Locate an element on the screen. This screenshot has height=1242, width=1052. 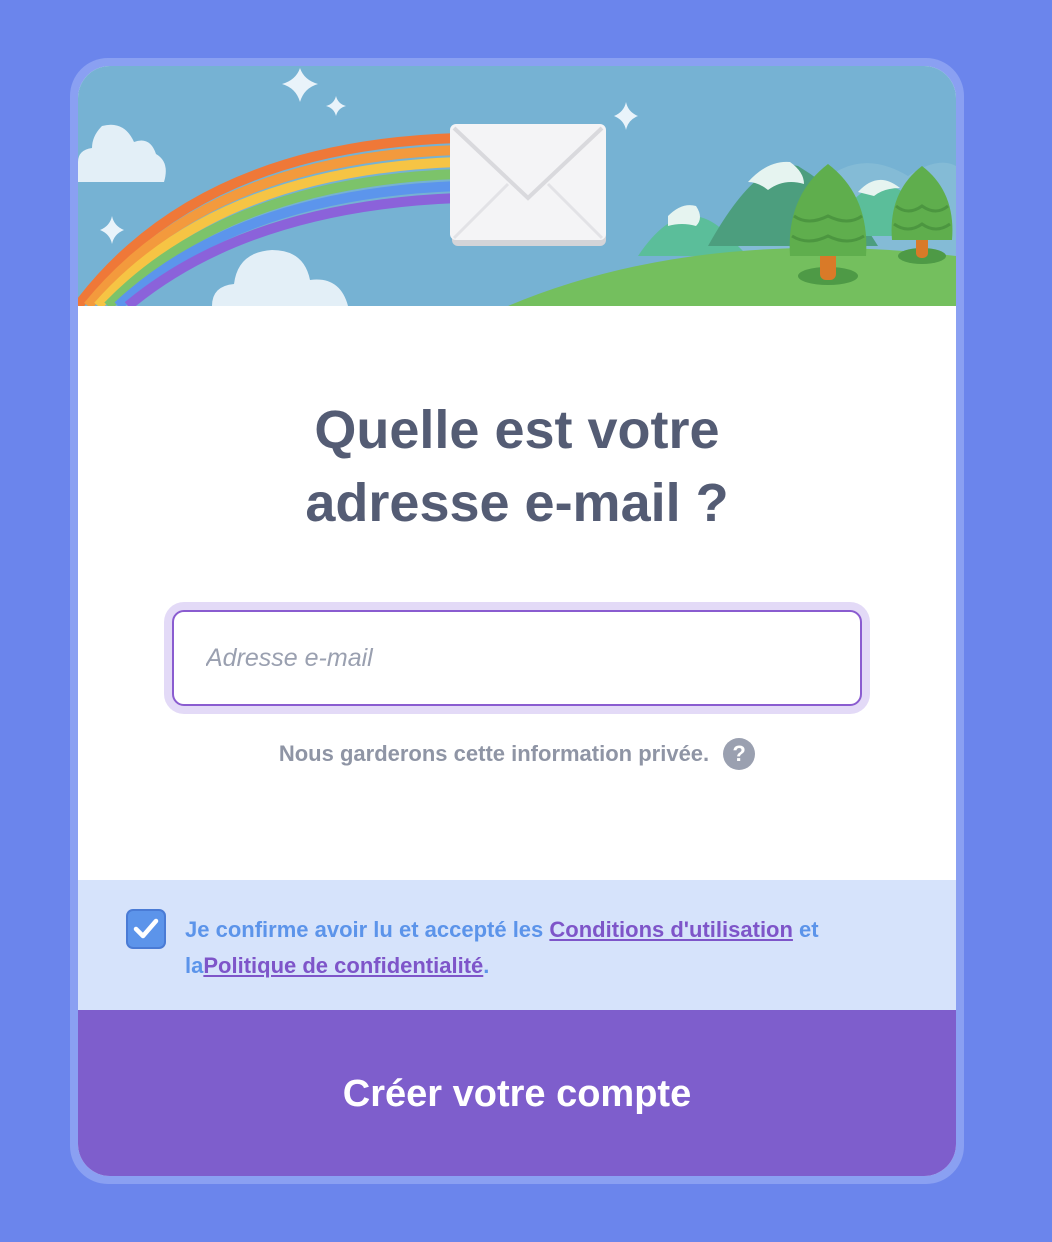
privacy-note: Nous garderons cette information privée. is located at coordinates (494, 753).